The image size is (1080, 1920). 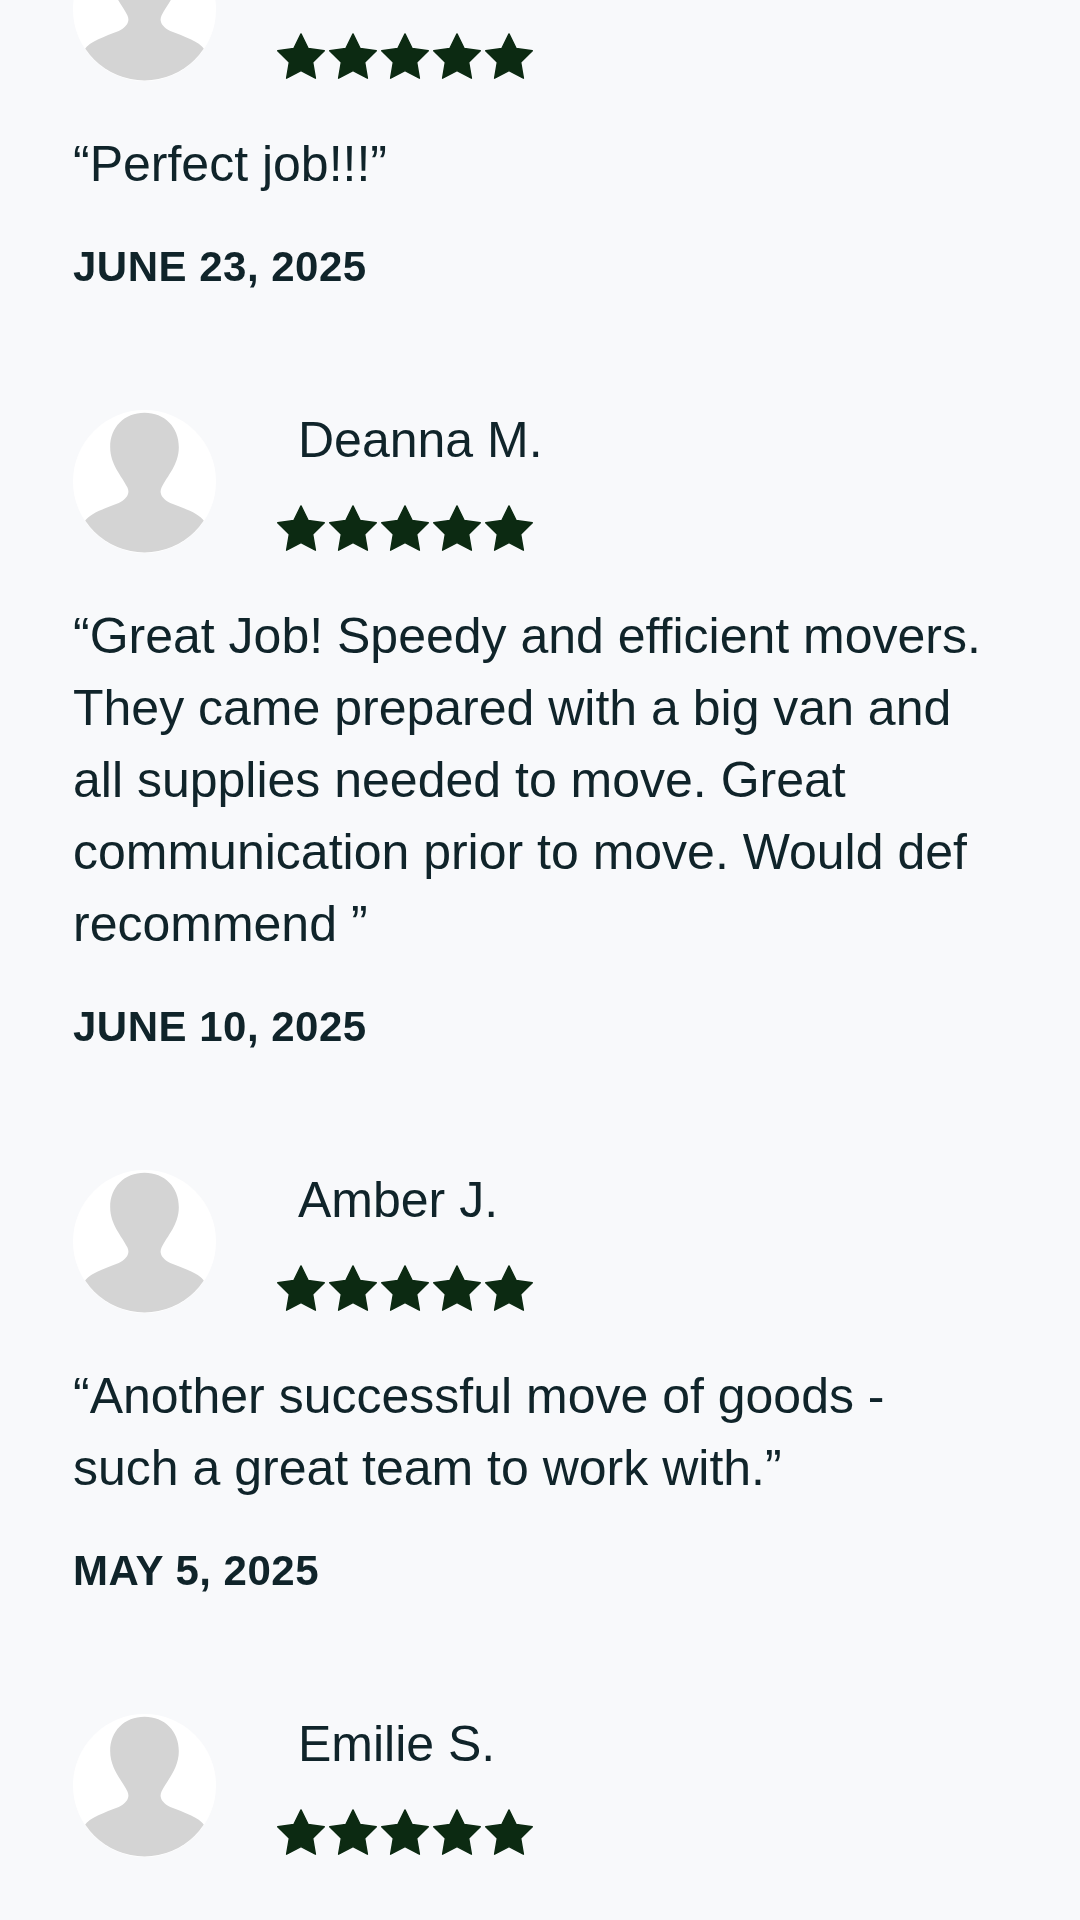 I want to click on review-date: MAY 5, 2025, so click(x=196, y=1571).